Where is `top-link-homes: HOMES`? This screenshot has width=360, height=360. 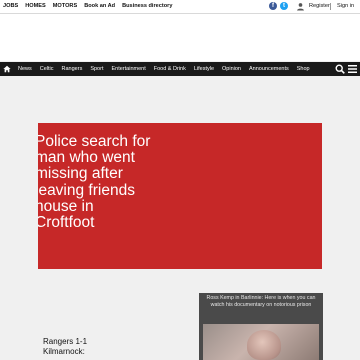
top-link-homes: HOMES is located at coordinates (35, 7).